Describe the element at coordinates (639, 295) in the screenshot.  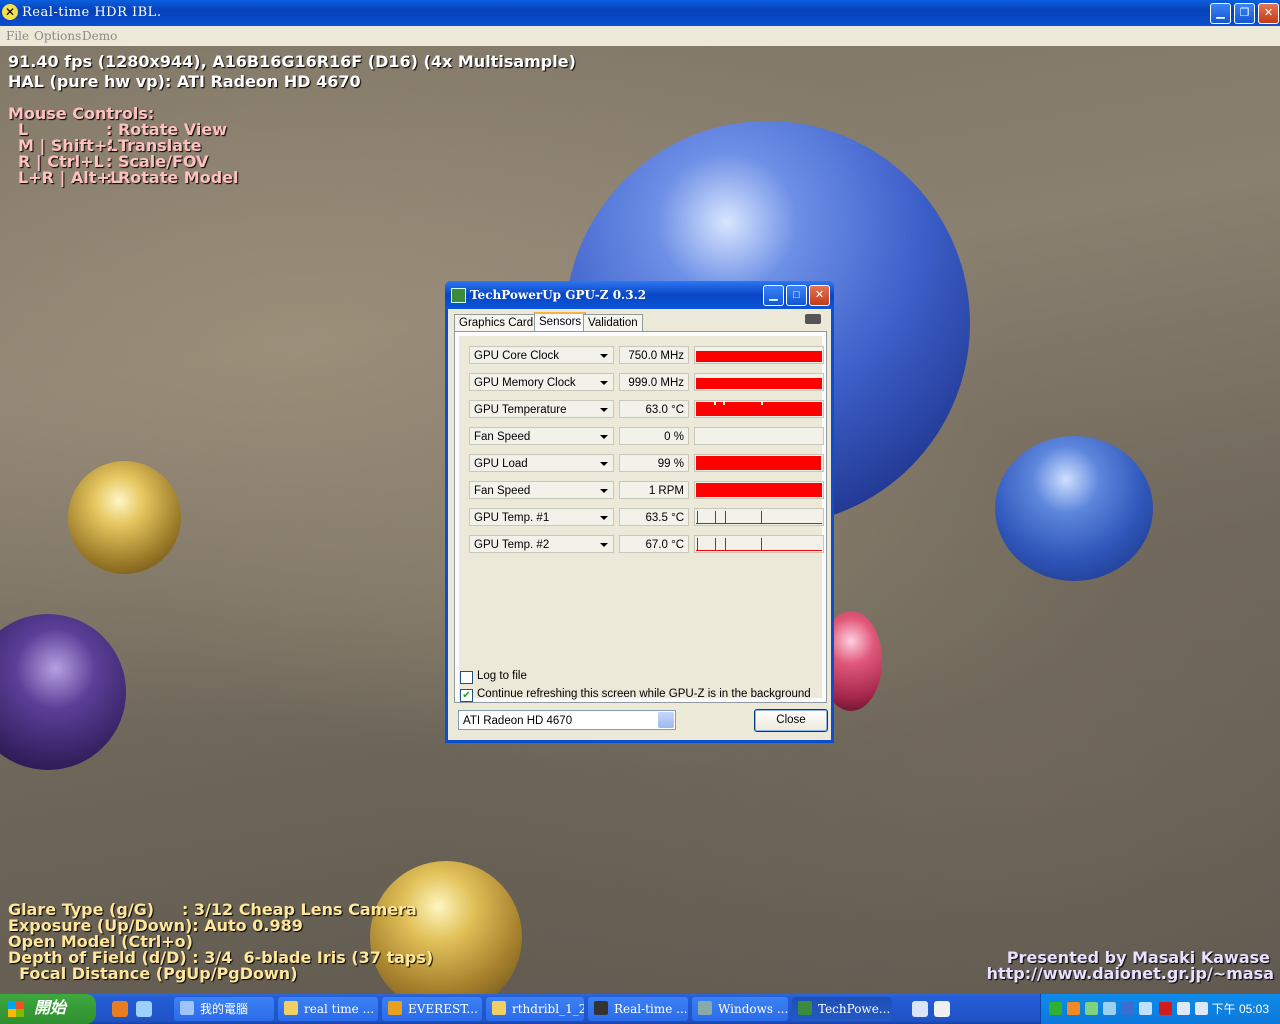
I see `gpuz-titlebar: TechPowerUp GPU-Z 0.3.2 ▁ □ ✕` at that location.